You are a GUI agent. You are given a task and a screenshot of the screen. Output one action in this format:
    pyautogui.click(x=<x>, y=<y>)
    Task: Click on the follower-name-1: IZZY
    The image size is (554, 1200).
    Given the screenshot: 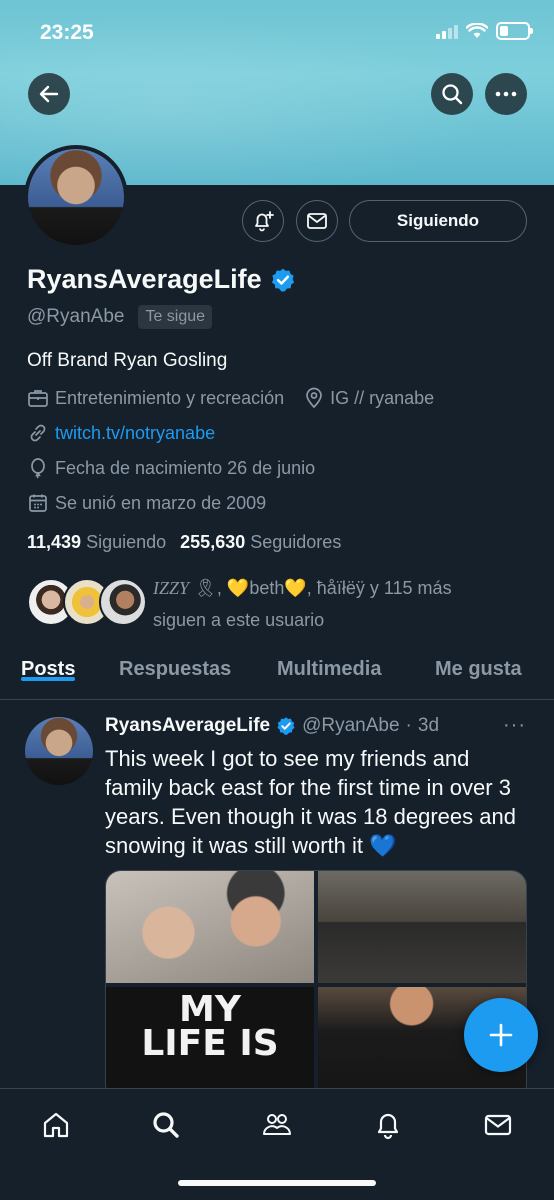 What is the action you would take?
    pyautogui.click(x=171, y=588)
    